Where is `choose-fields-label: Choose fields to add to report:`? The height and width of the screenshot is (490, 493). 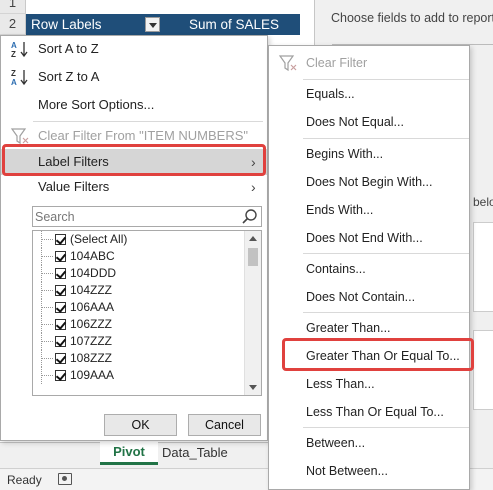
choose-fields-label: Choose fields to add to report: is located at coordinates (412, 18).